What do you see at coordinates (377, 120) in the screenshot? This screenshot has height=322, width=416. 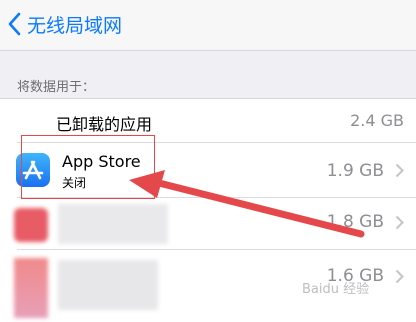 I see `row-value: 2.4 GB` at bounding box center [377, 120].